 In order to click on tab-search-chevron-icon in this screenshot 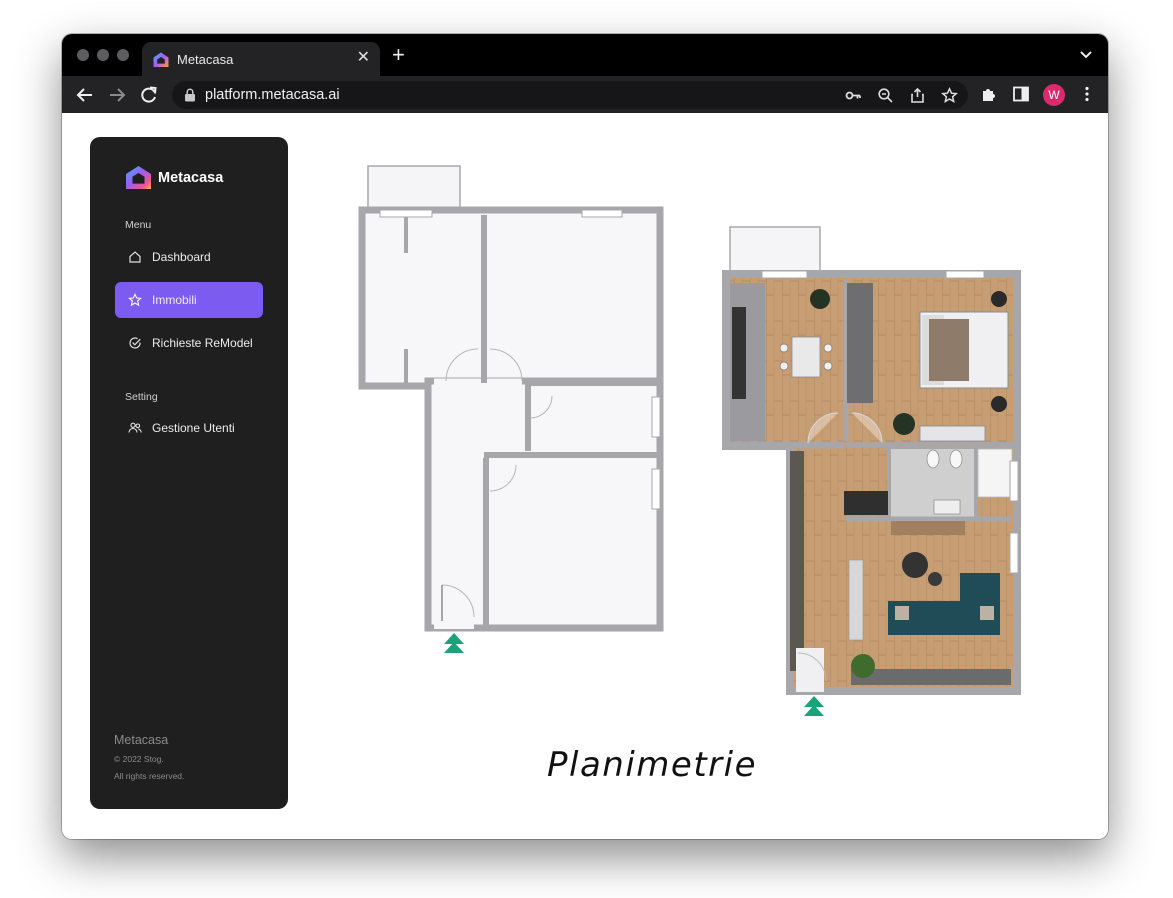, I will do `click(1086, 54)`.